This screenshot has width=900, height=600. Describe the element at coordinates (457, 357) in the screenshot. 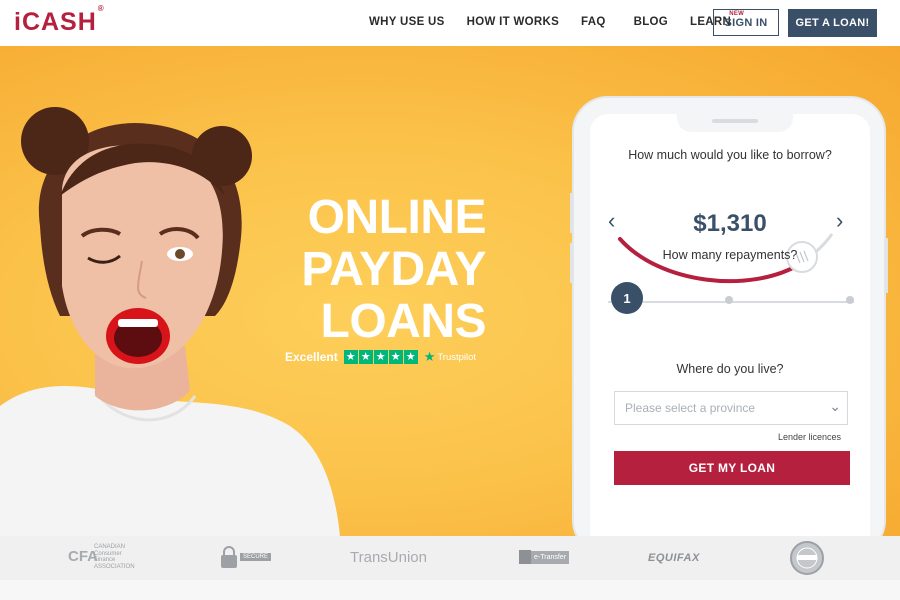

I see `trustpilot-brand: Trustpilot` at that location.